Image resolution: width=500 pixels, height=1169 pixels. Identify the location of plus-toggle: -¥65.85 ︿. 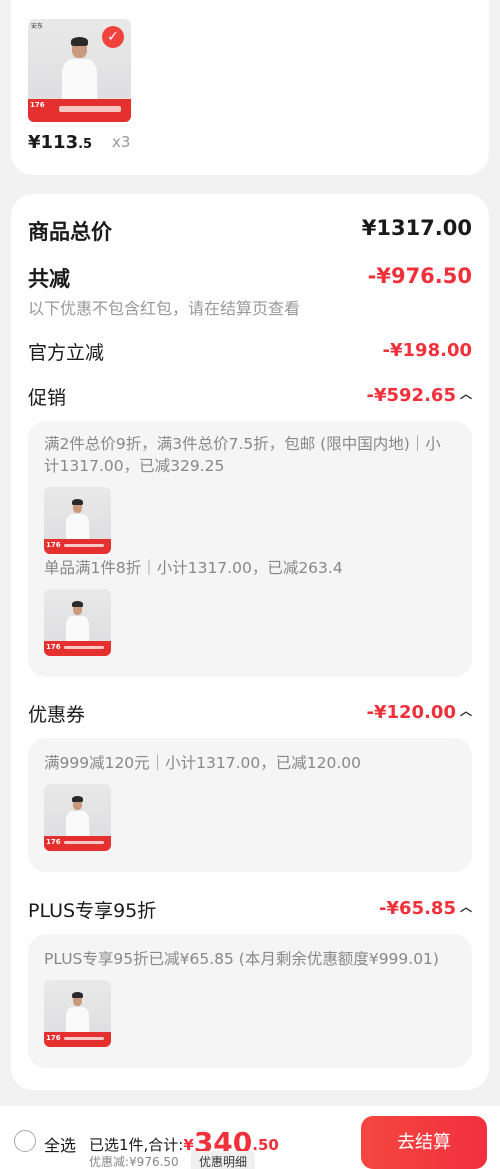
(425, 908).